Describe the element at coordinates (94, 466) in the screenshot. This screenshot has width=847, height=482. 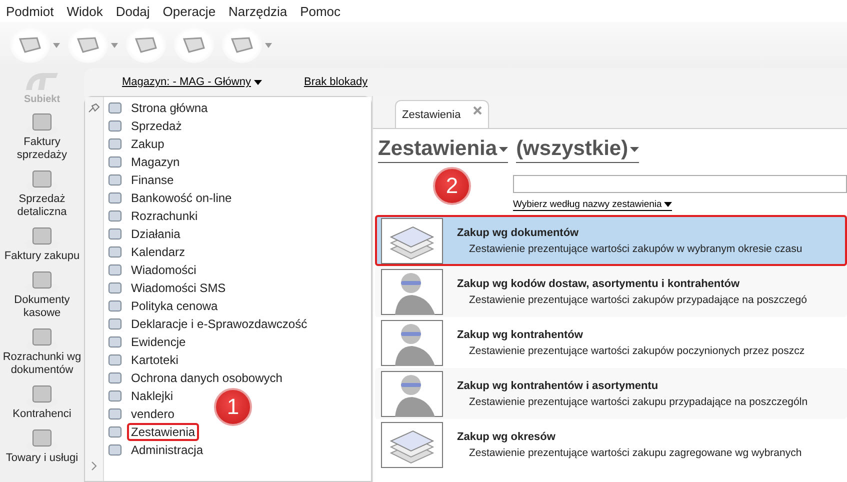
I see `chevron-icon` at that location.